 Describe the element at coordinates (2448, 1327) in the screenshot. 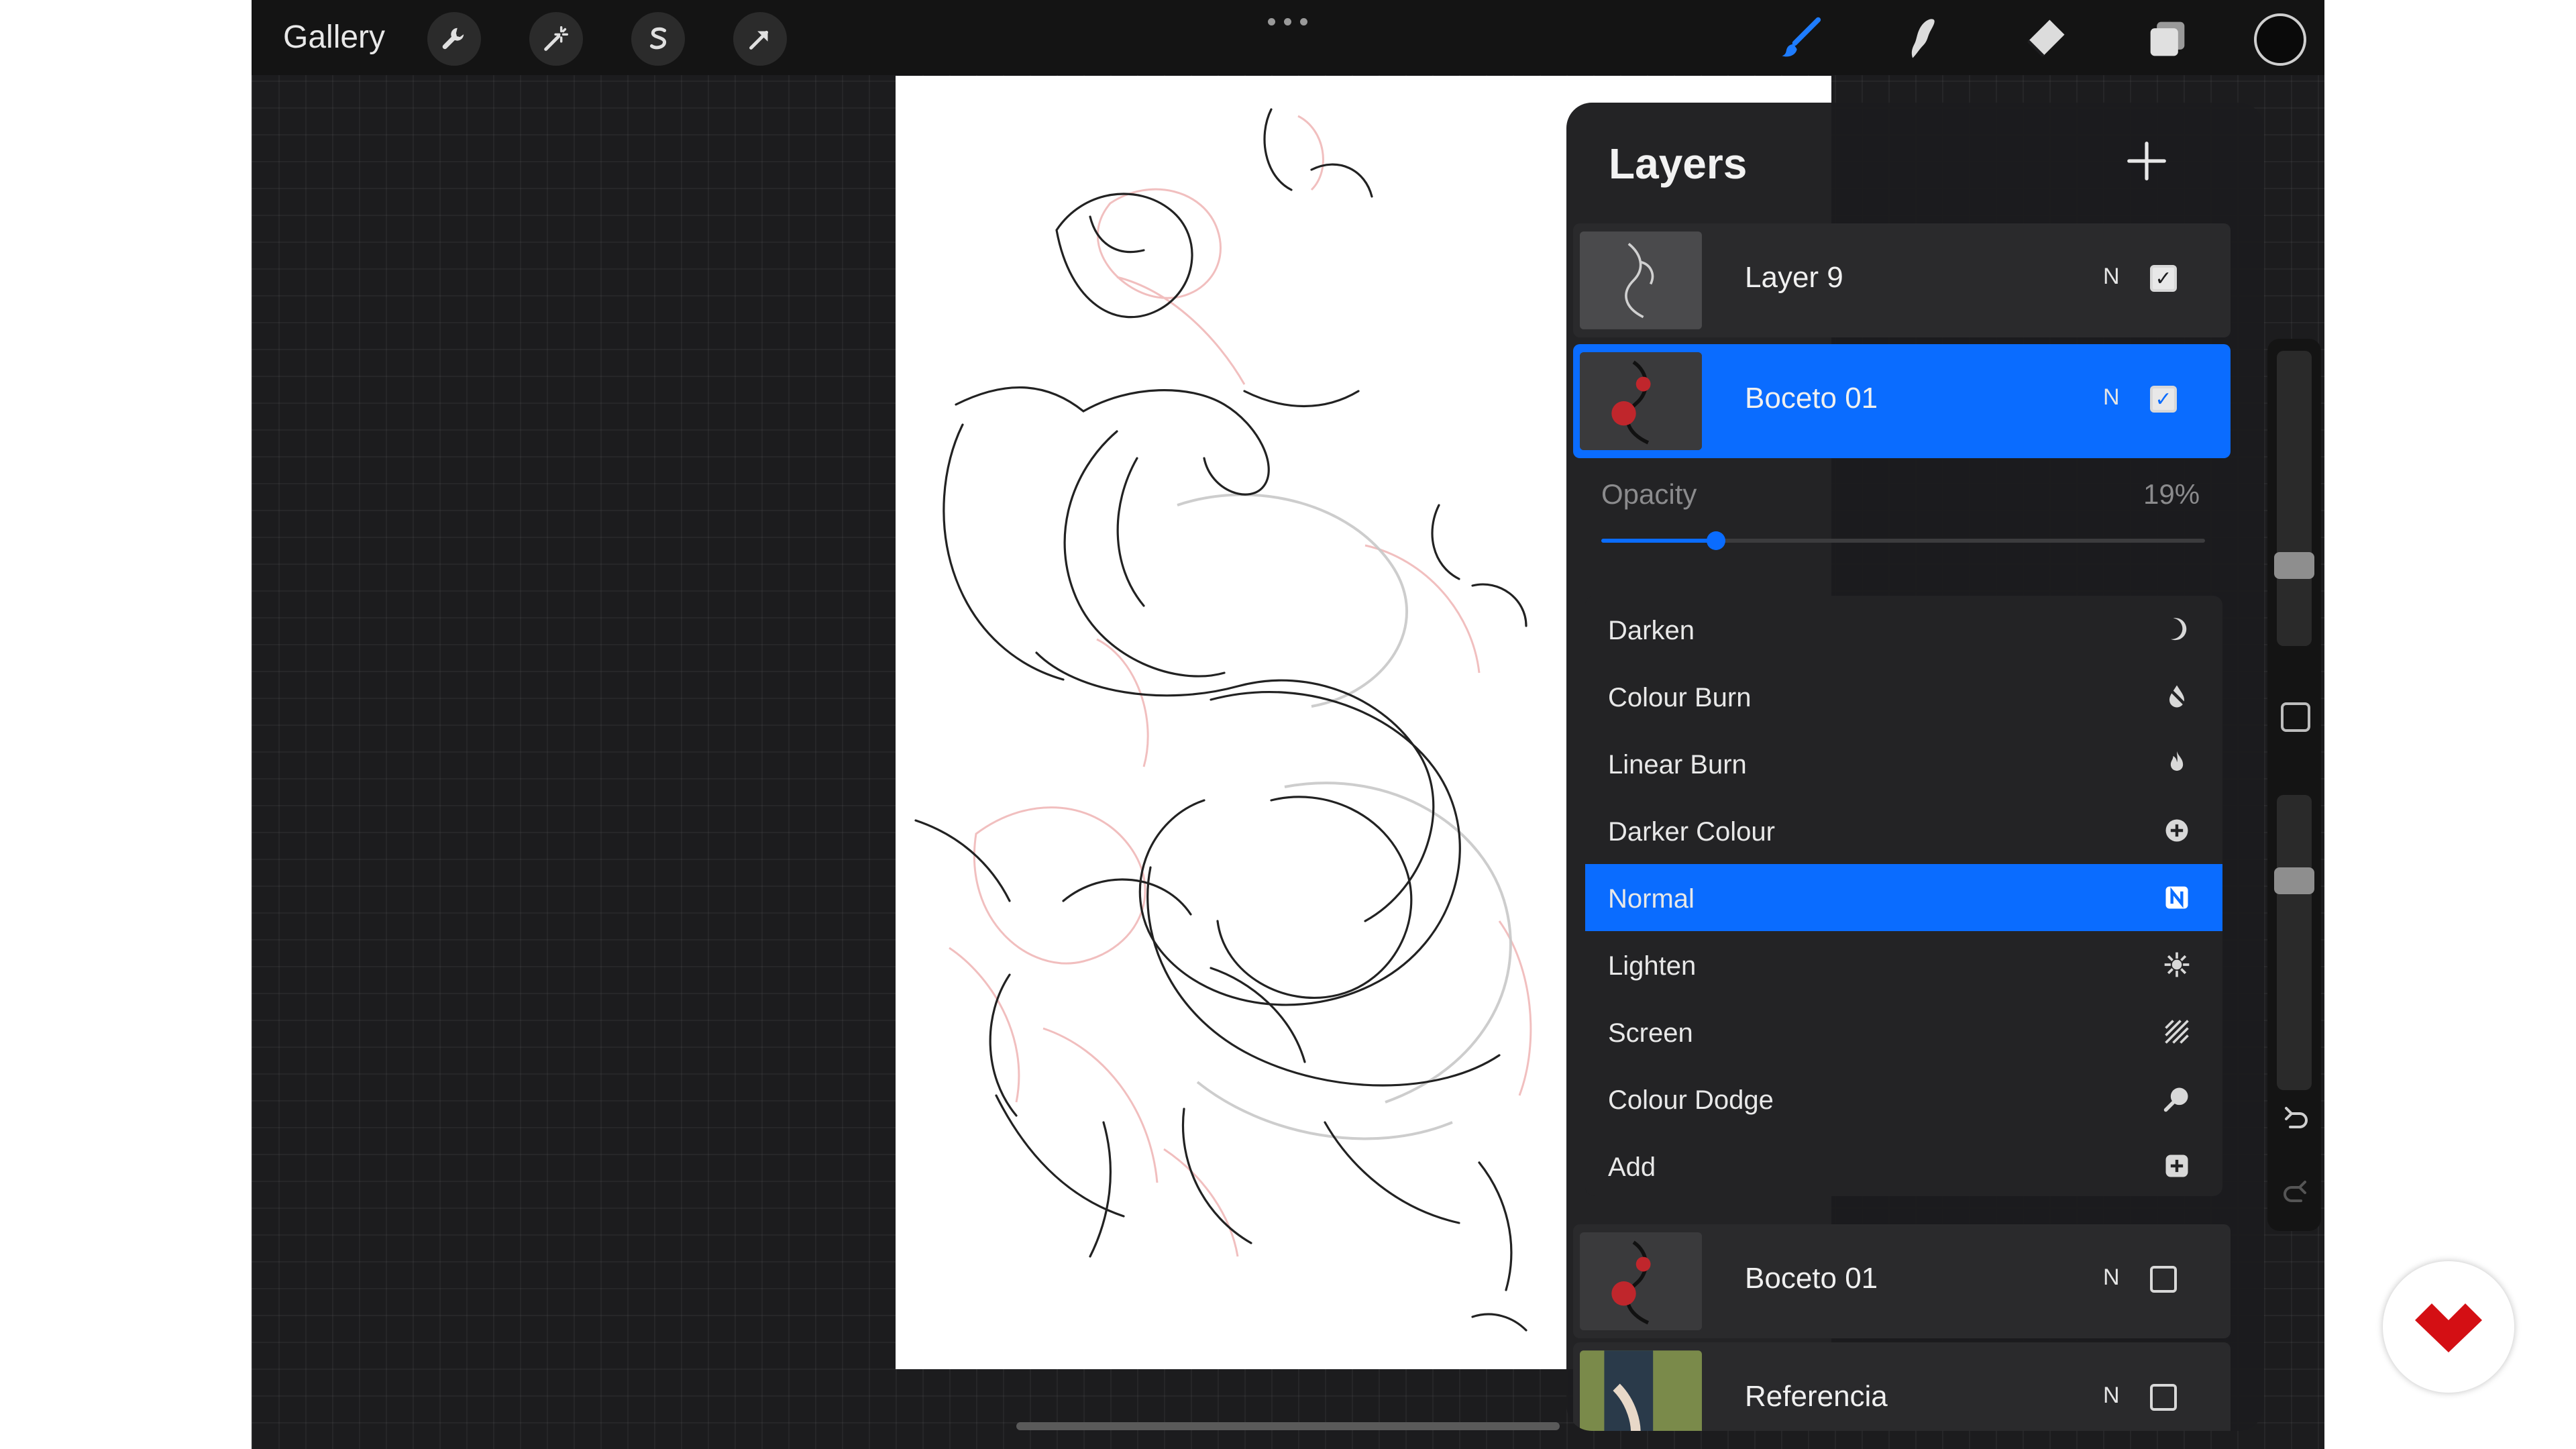

I see `brand-logo` at that location.